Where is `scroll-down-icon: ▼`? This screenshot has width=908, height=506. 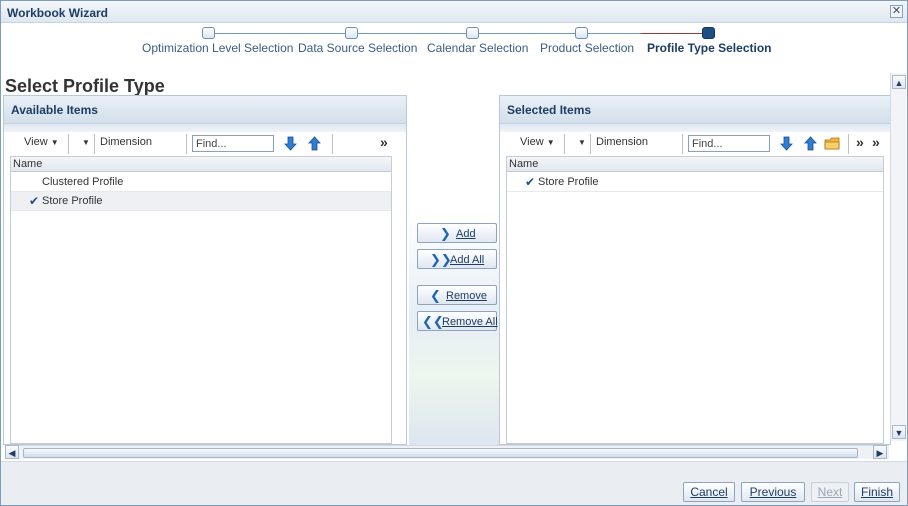 scroll-down-icon: ▼ is located at coordinates (899, 432).